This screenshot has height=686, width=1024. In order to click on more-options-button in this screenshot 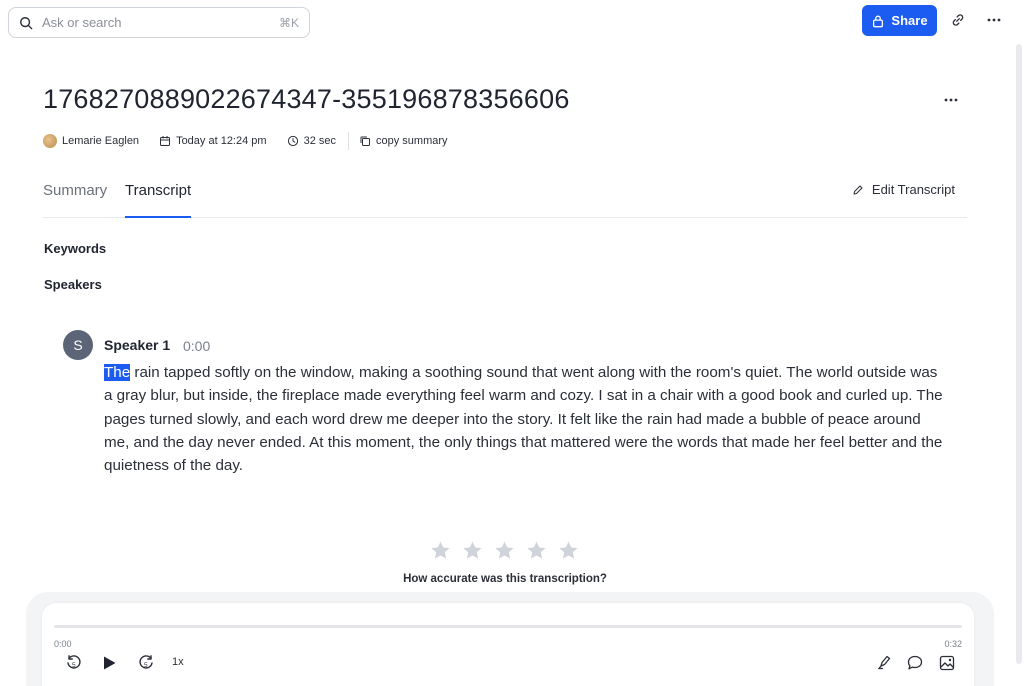, I will do `click(994, 20)`.